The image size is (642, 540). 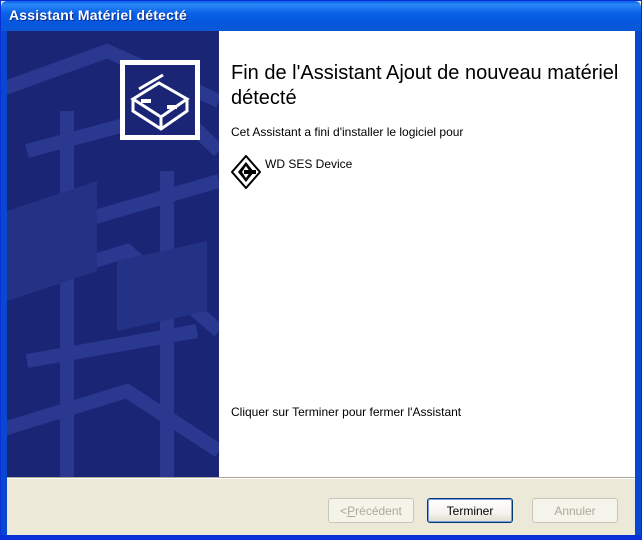 What do you see at coordinates (309, 164) in the screenshot?
I see `device-name: WD SES Device` at bounding box center [309, 164].